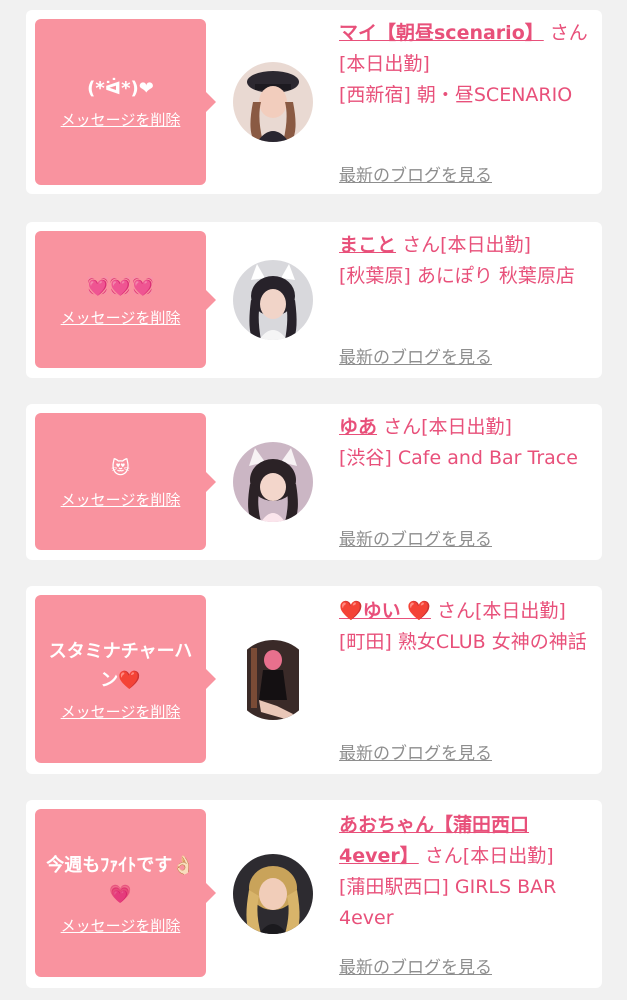 Image resolution: width=627 pixels, height=1000 pixels. Describe the element at coordinates (458, 458) in the screenshot. I see `shop-label: [渋谷] Cafe and Bar Trace` at that location.